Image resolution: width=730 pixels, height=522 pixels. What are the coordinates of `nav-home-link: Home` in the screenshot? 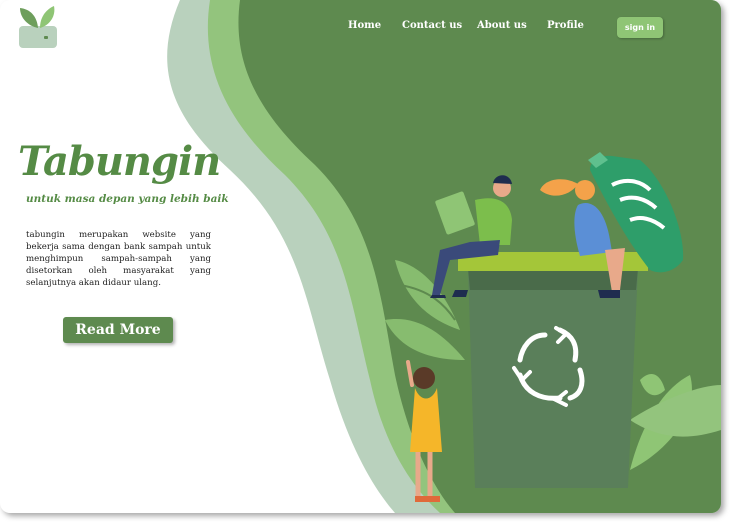 It's located at (364, 25).